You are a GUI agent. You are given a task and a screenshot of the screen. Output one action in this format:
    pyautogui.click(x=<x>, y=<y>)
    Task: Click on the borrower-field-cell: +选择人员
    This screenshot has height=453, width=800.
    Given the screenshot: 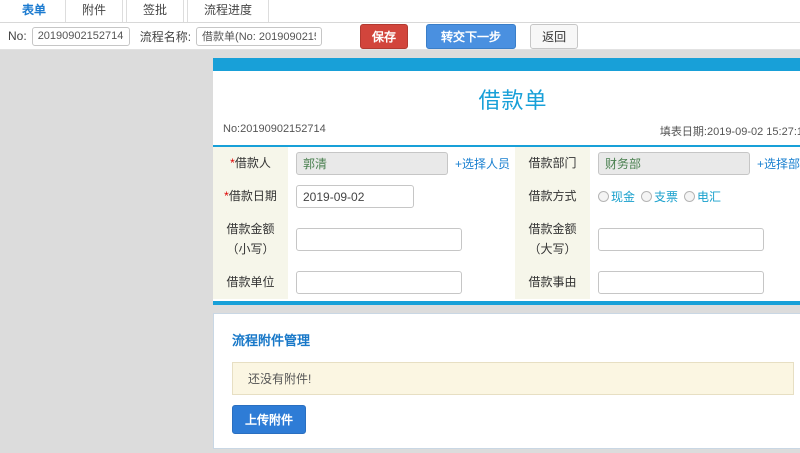 What is the action you would take?
    pyautogui.click(x=401, y=163)
    